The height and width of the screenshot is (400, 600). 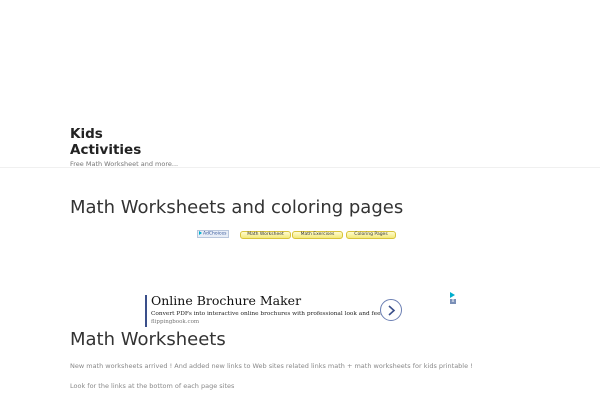 What do you see at coordinates (265, 235) in the screenshot?
I see `ad-link-math-worksheet: Math Worksheet` at bounding box center [265, 235].